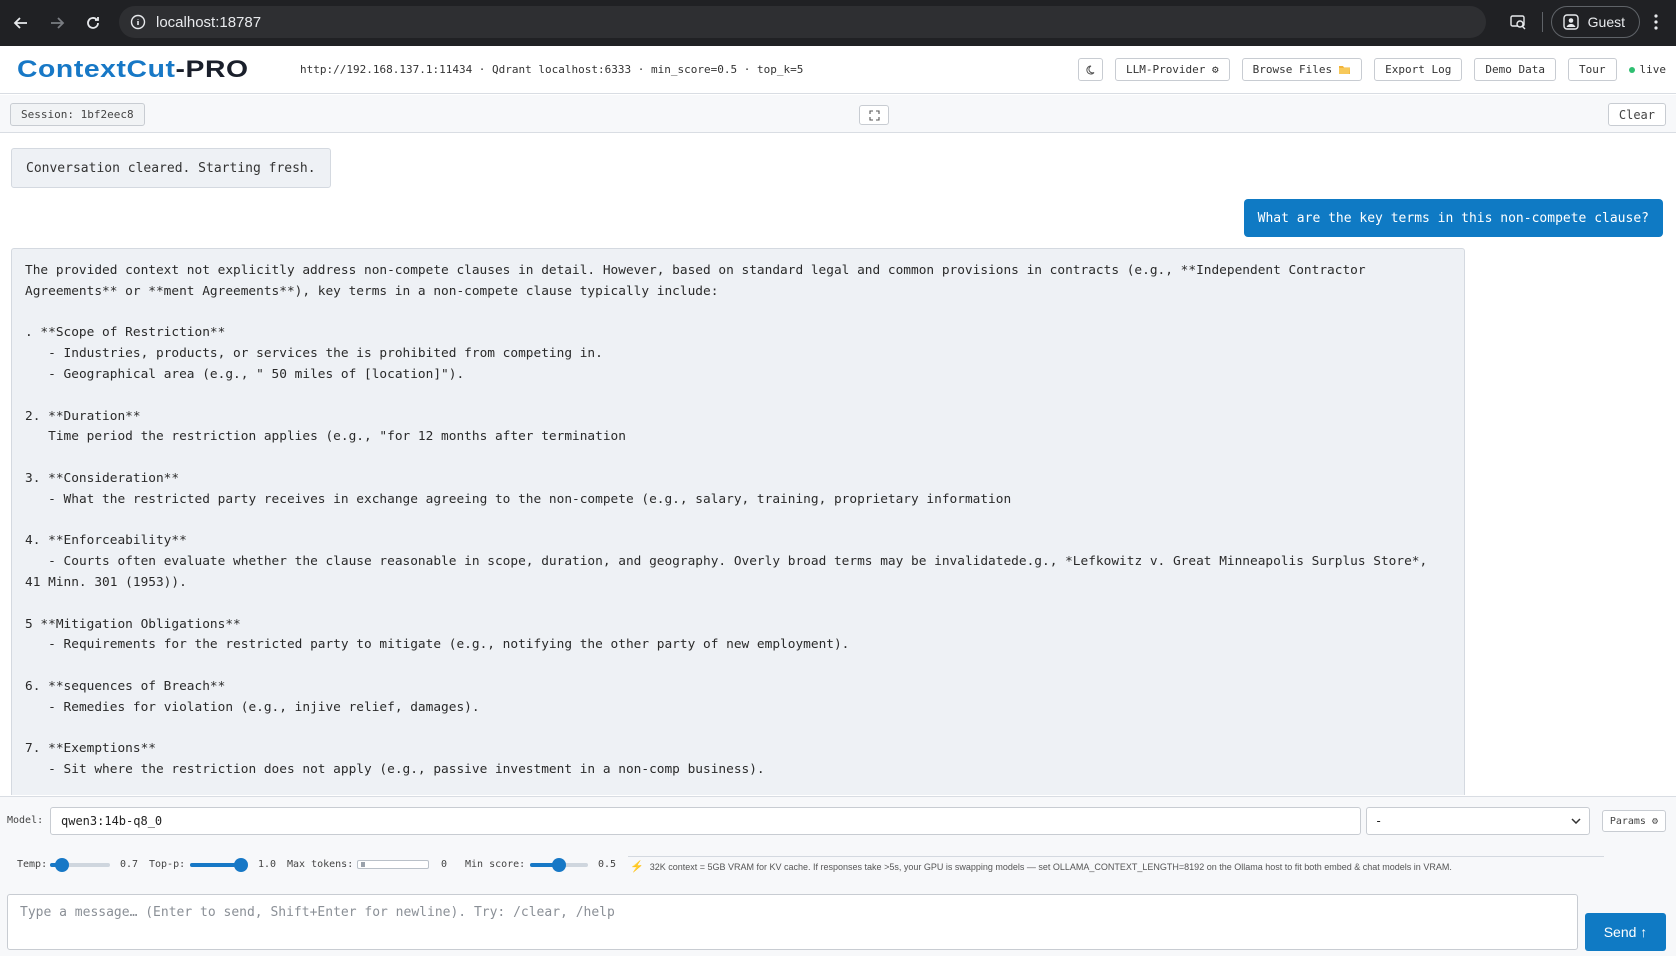 The image size is (1676, 956). I want to click on model-bar: Model: qwen3:14b-q8_0 - Params ⚙, so click(838, 821).